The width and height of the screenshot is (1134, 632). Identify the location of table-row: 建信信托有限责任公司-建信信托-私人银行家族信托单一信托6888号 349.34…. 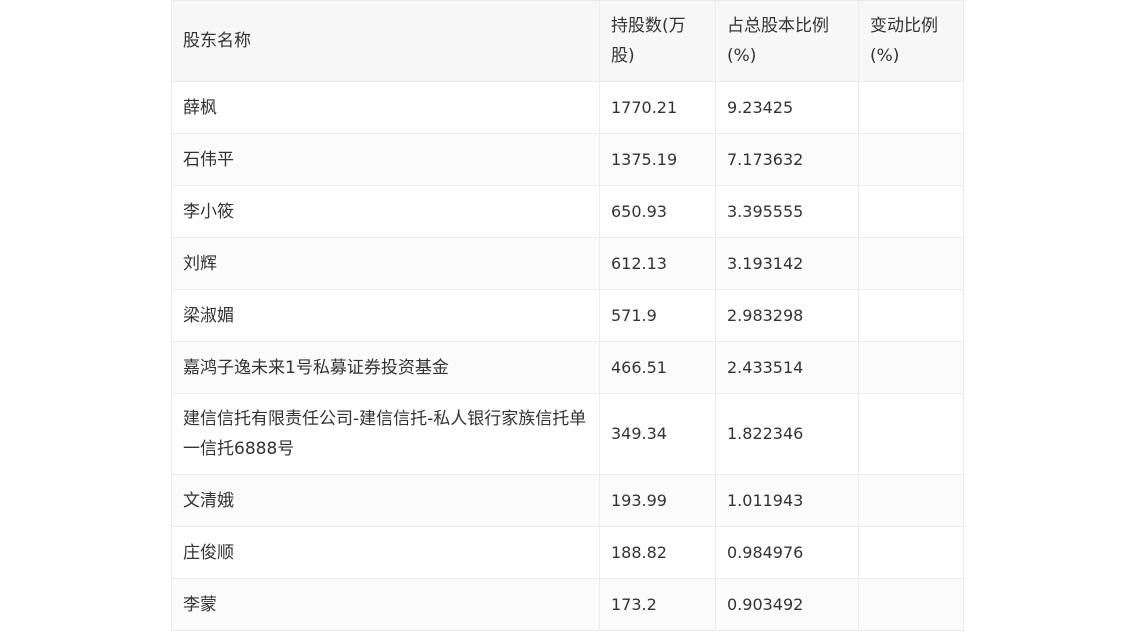
(567, 434).